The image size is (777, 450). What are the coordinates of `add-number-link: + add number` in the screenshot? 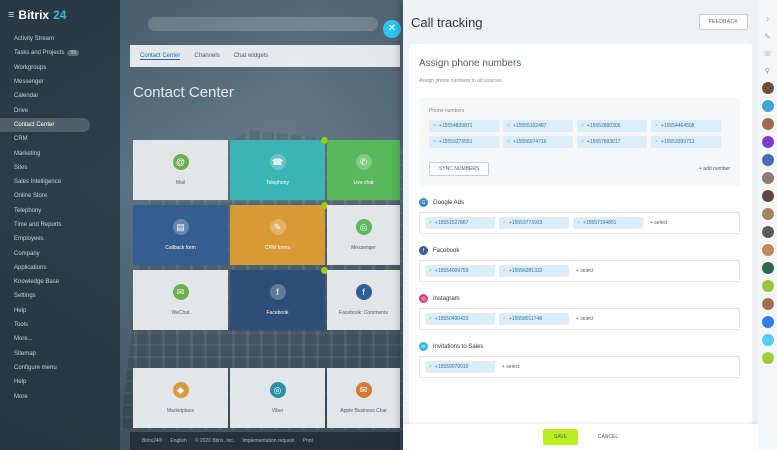 It's located at (714, 169).